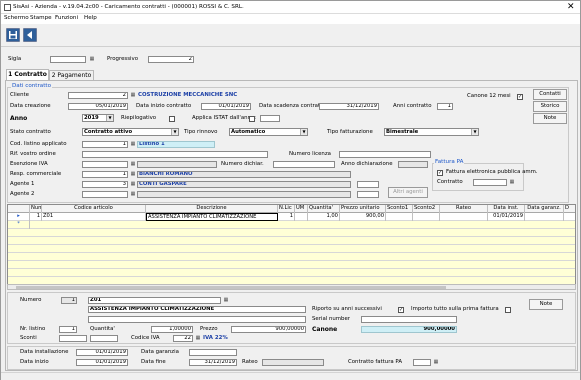  I want to click on detail-sconto1-input, so click(73, 338).